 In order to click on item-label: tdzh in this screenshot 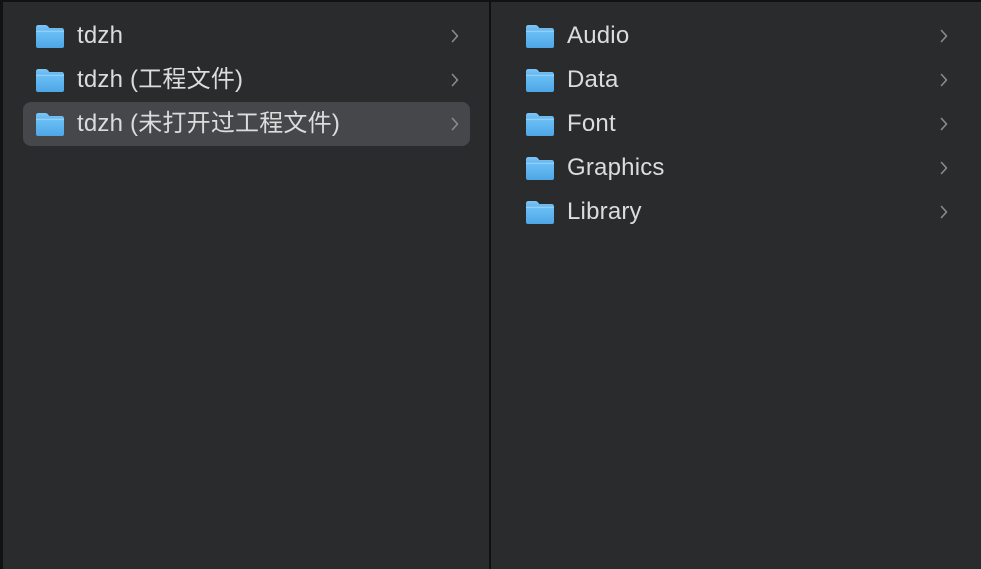, I will do `click(100, 35)`.